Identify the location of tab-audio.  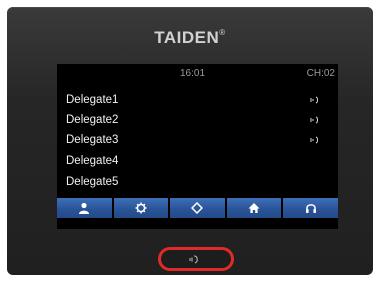
(310, 208).